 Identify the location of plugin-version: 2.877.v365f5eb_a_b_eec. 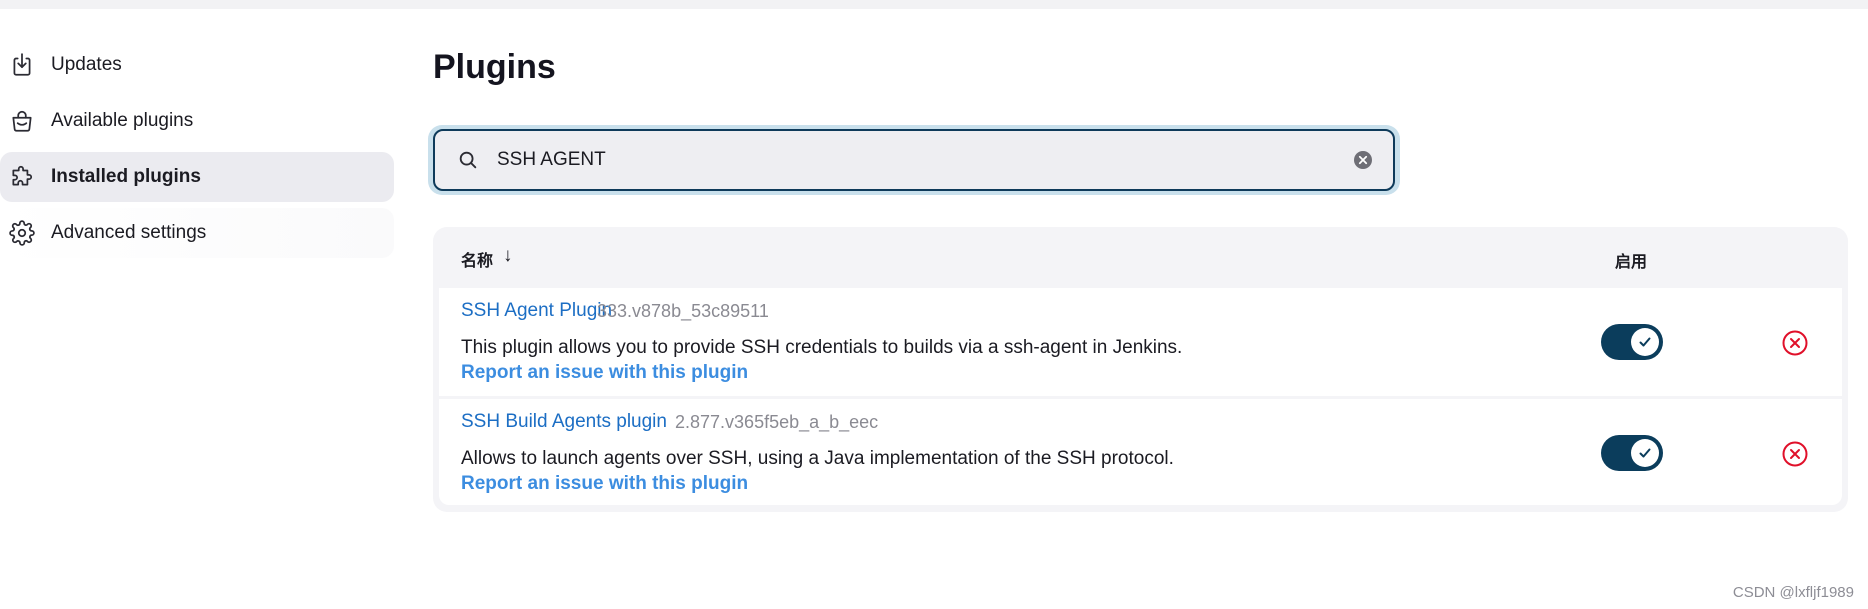
(777, 422).